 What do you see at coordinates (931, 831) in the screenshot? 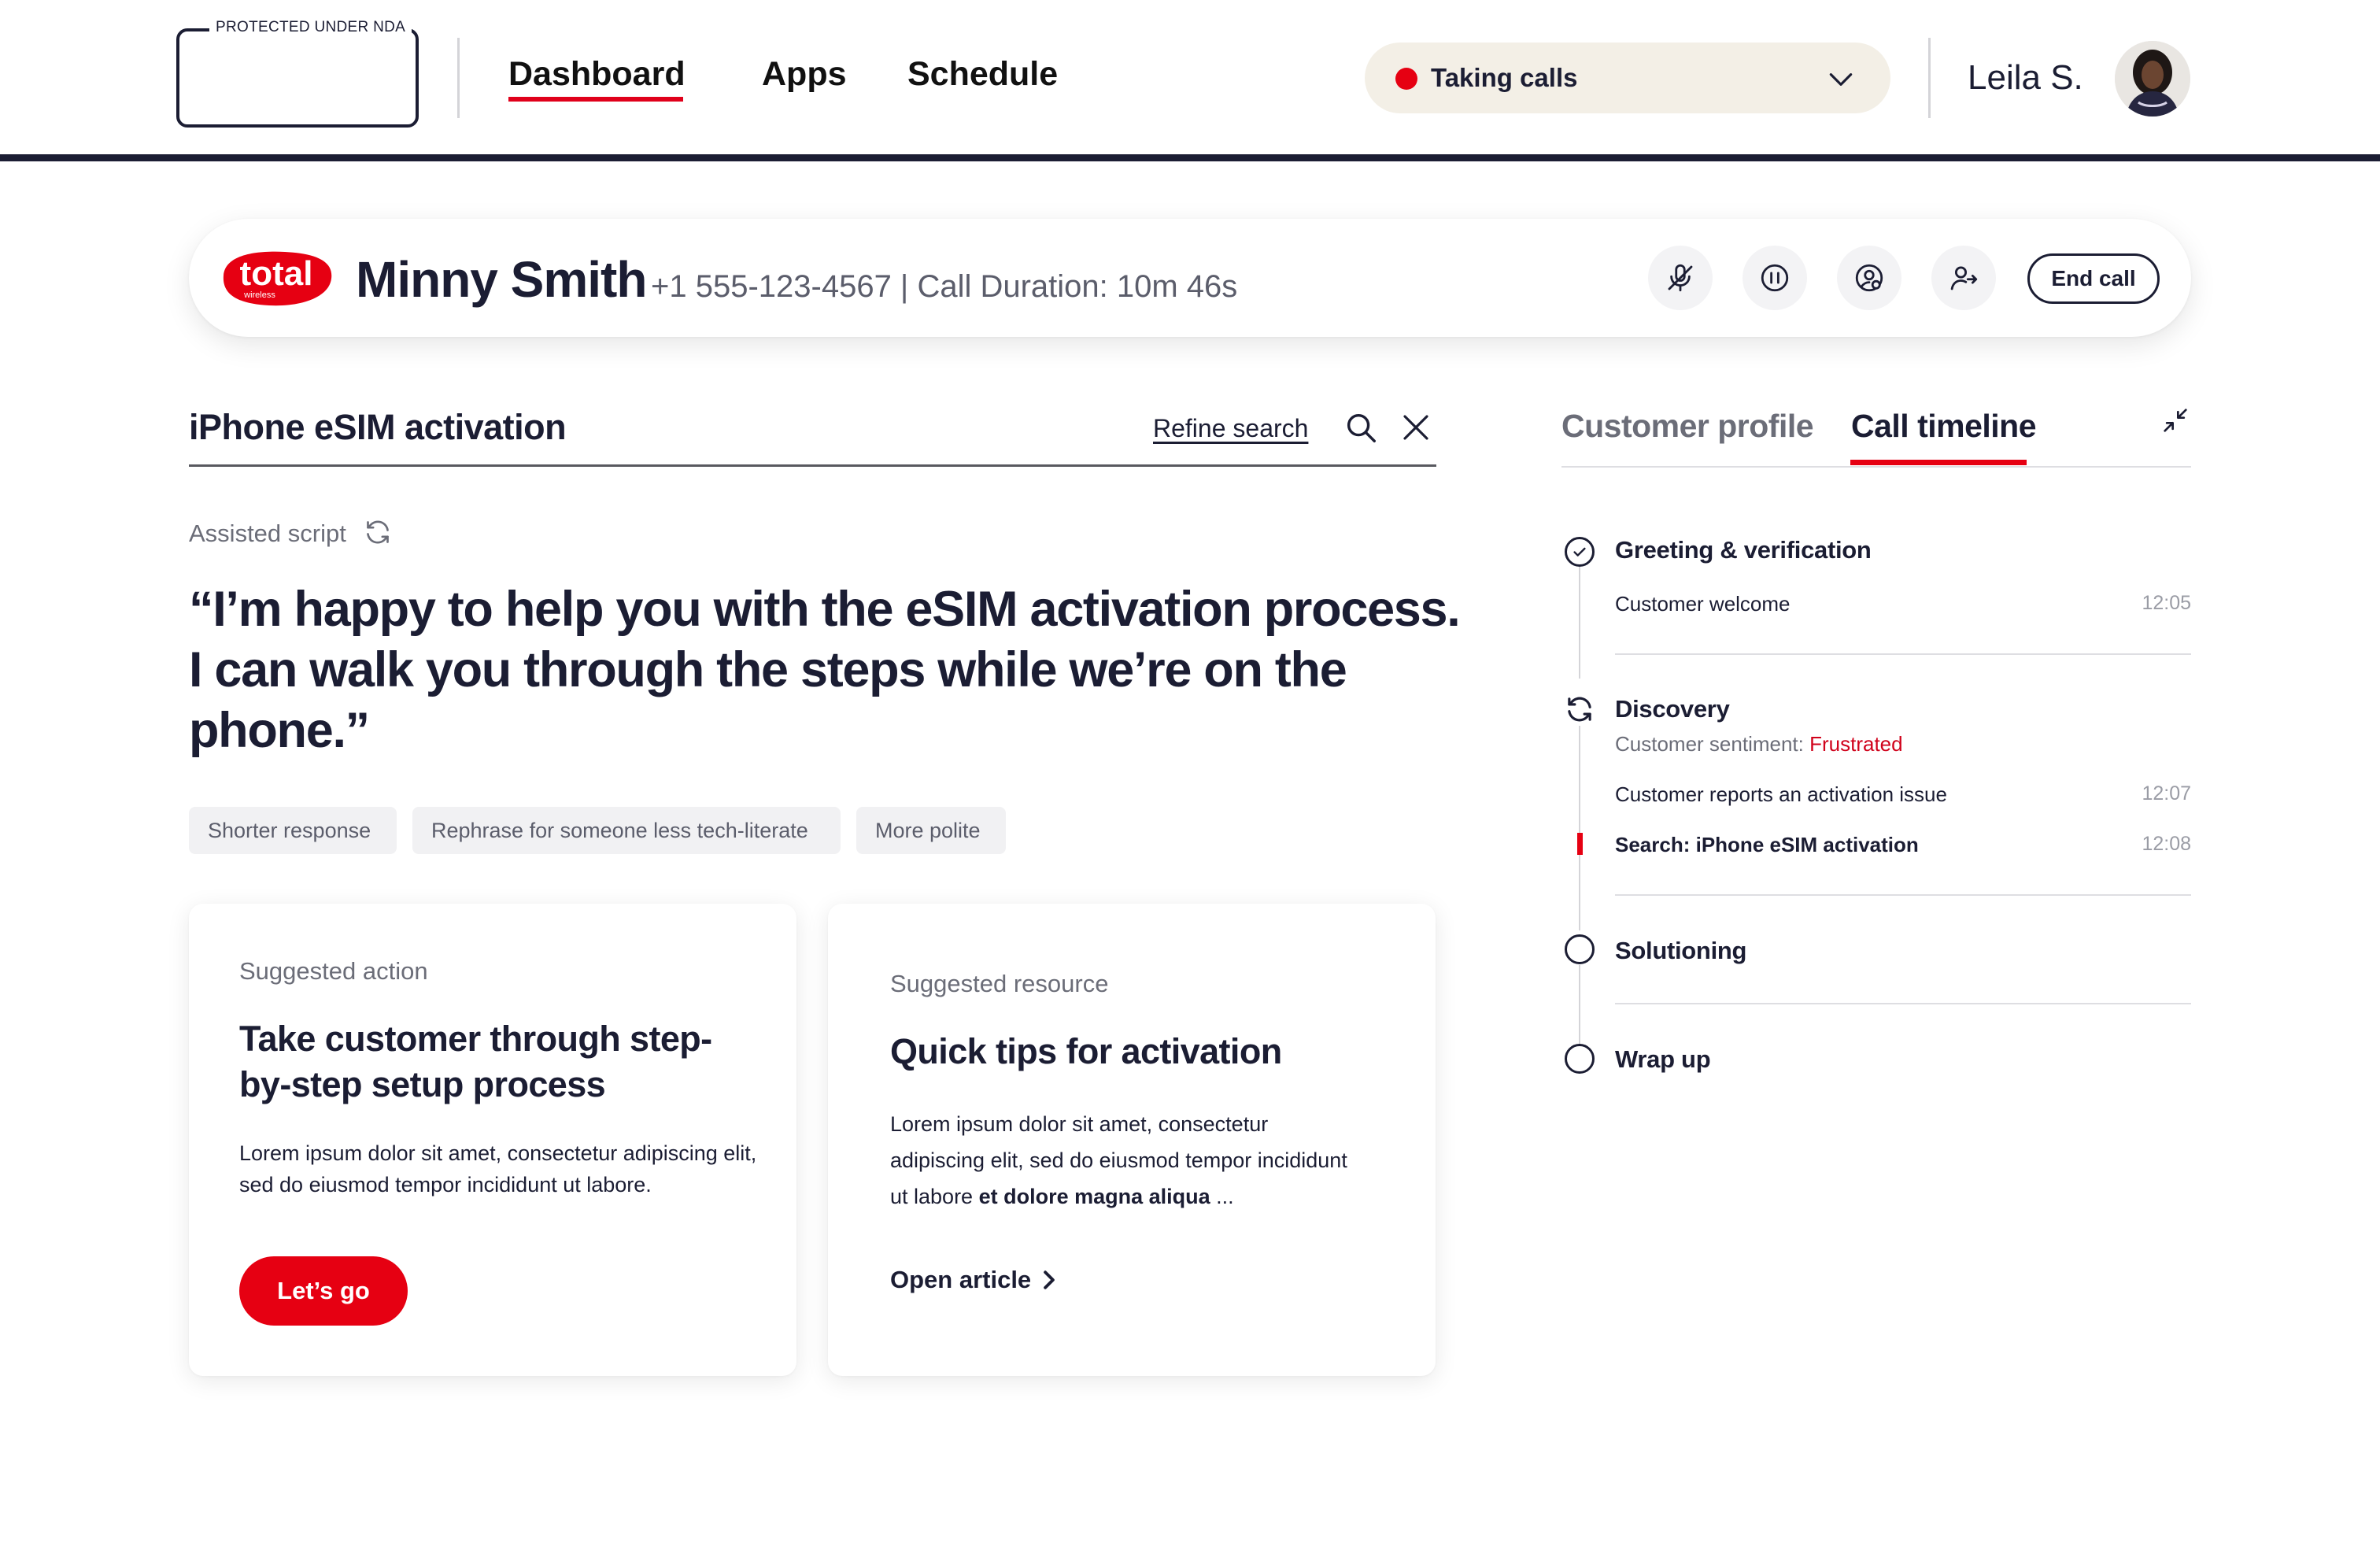
I see `chip-more-polite: More polite` at bounding box center [931, 831].